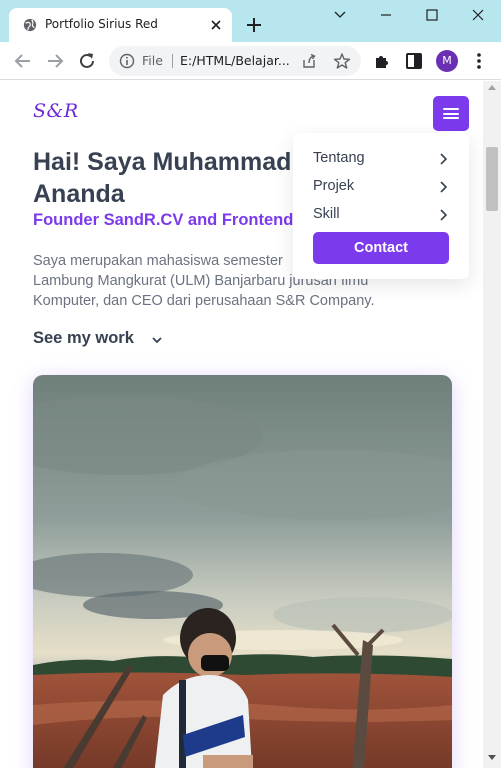 The height and width of the screenshot is (768, 501). I want to click on contact-button: Contact, so click(381, 248).